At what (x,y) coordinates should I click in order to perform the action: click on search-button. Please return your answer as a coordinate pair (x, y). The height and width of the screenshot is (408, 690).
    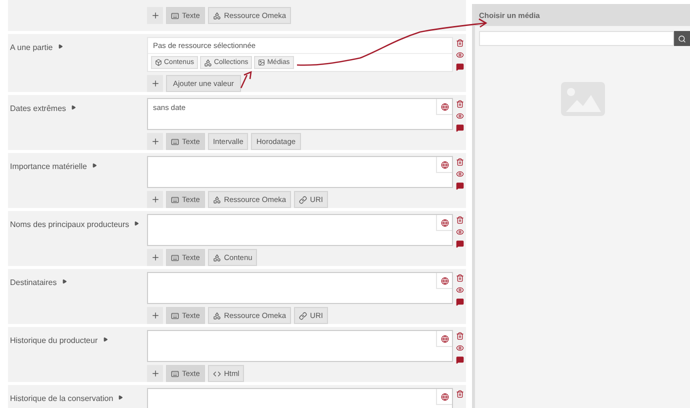
    Looking at the image, I should click on (682, 38).